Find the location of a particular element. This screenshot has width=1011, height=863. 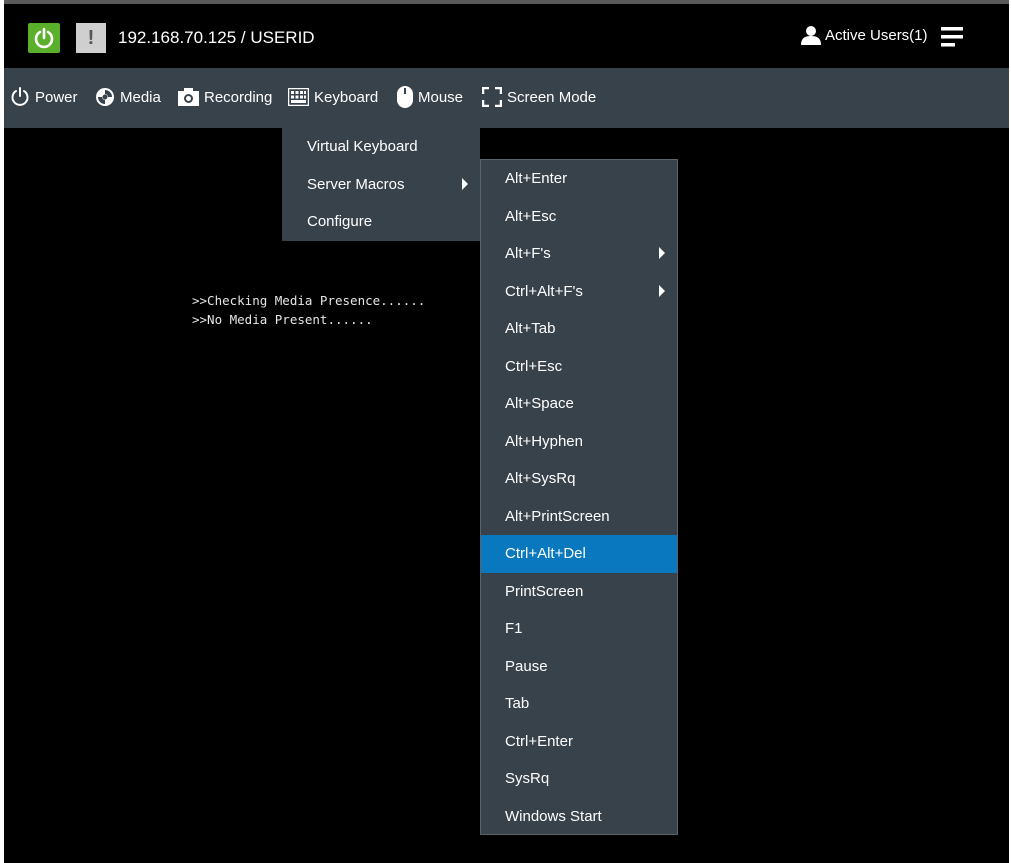

macro-item-submenu: Ctrl+Alt+F's is located at coordinates (579, 292).